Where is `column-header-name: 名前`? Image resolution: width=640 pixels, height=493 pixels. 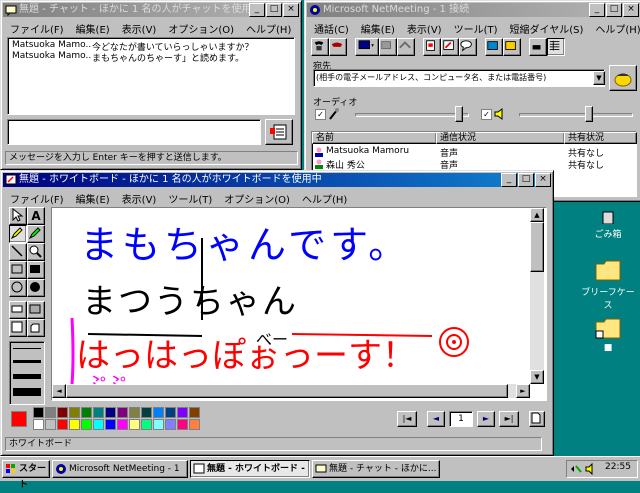 column-header-name: 名前 is located at coordinates (374, 138).